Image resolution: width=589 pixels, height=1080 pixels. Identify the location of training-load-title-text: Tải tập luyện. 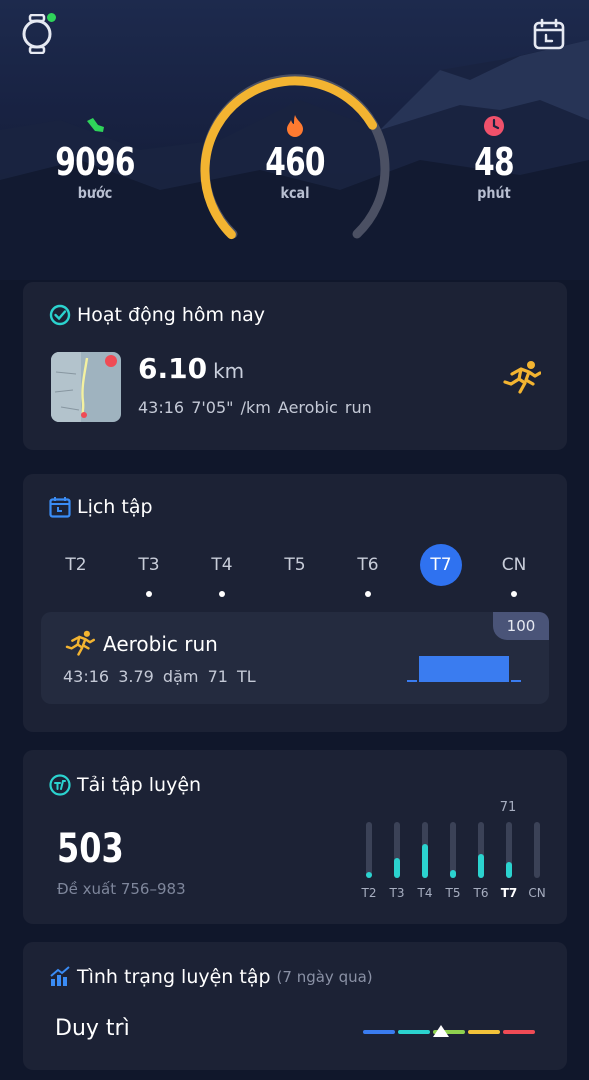
(139, 785).